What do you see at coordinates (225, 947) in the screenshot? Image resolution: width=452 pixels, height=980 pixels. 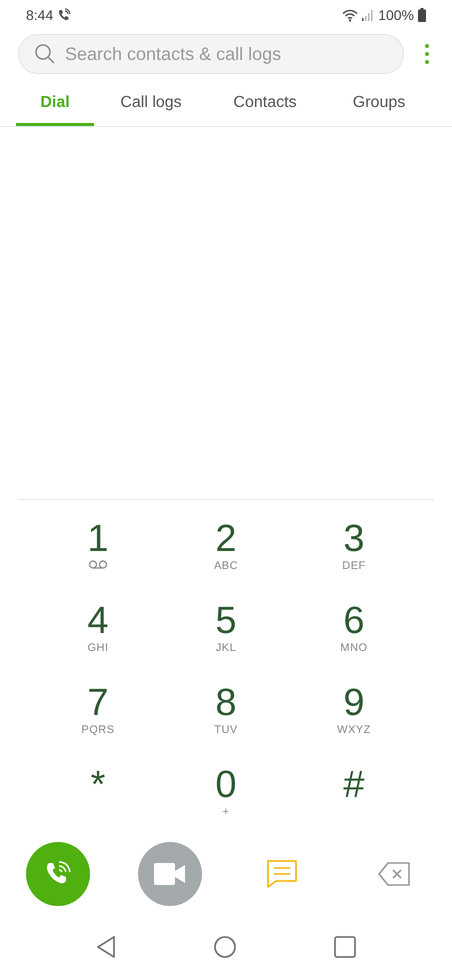 I see `home-icon` at bounding box center [225, 947].